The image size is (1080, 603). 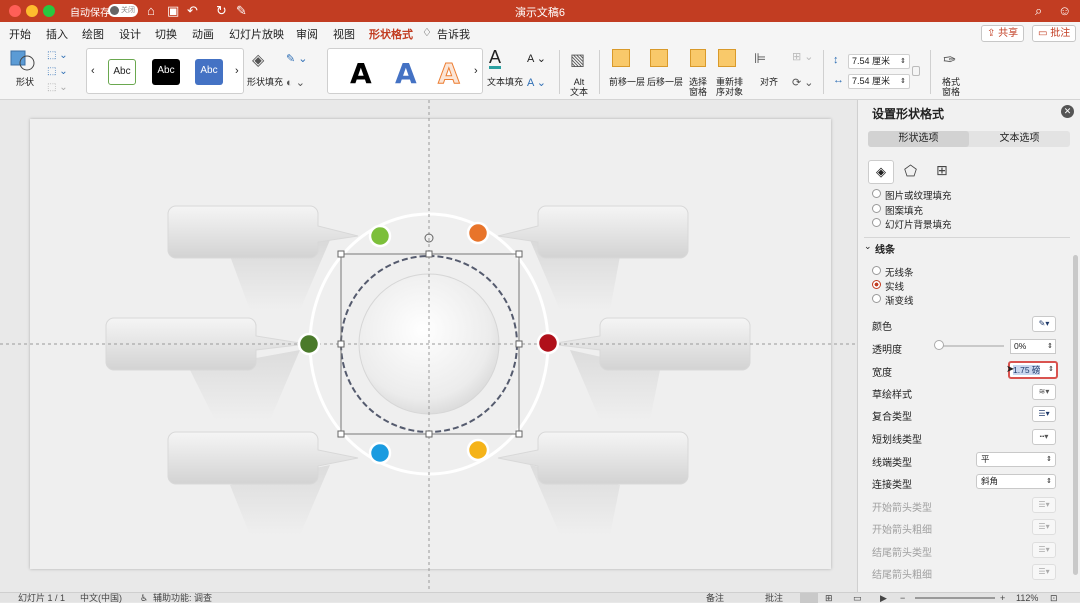 I want to click on minimize-window-button, so click(x=32, y=11).